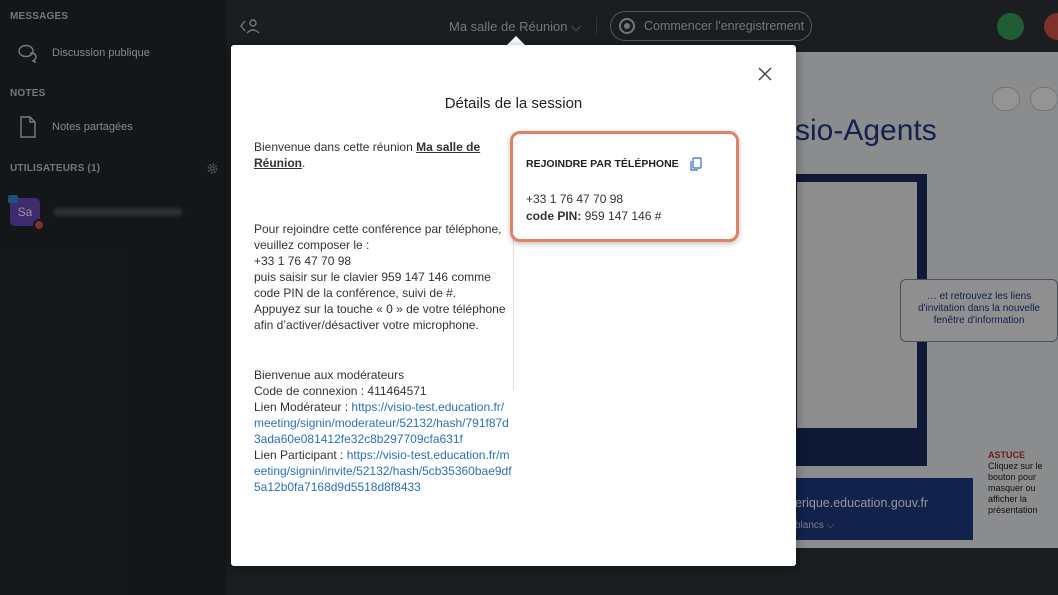 This screenshot has height=595, width=1058. What do you see at coordinates (516, 40) in the screenshot?
I see `modal-pointer` at bounding box center [516, 40].